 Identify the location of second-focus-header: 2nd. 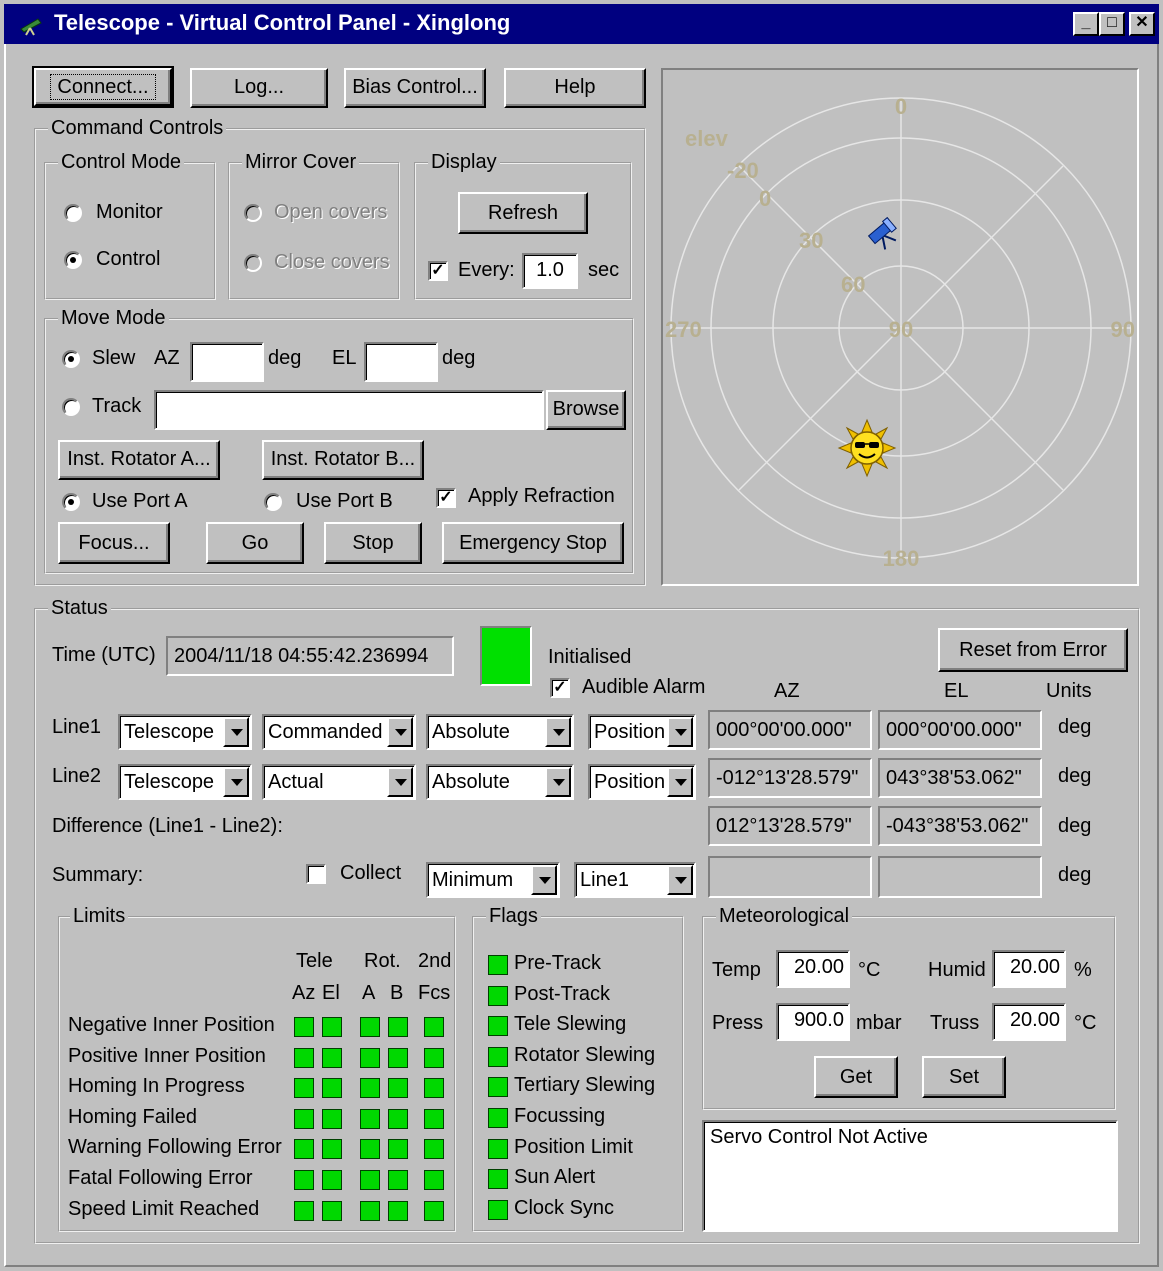
(435, 961).